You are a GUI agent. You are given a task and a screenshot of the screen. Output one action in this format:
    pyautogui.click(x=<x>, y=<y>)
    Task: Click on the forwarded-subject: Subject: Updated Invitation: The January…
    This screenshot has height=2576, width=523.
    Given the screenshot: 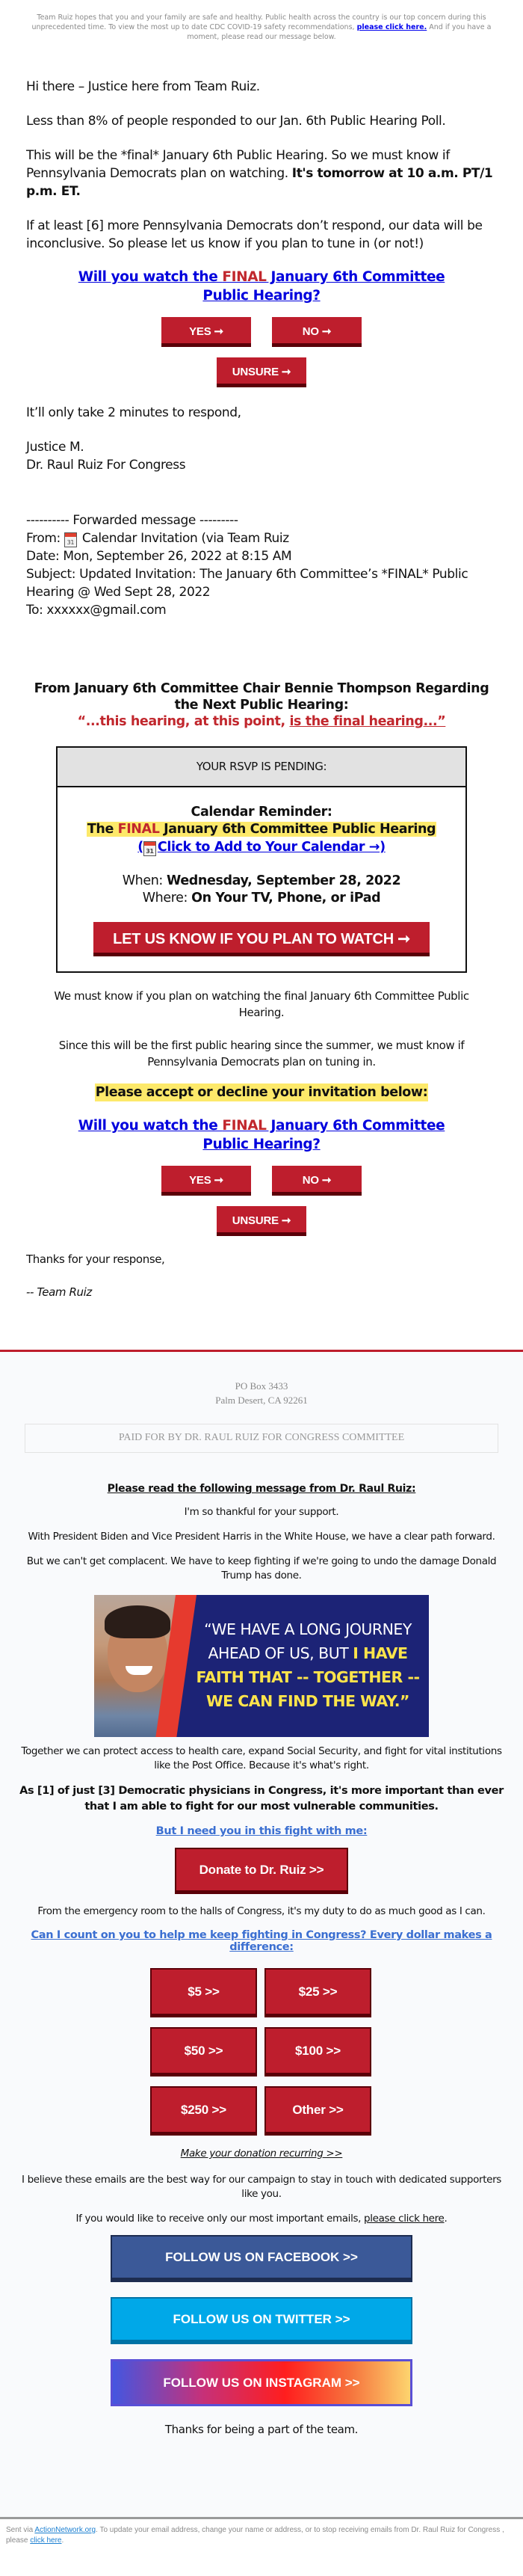 What is the action you would take?
    pyautogui.click(x=247, y=583)
    